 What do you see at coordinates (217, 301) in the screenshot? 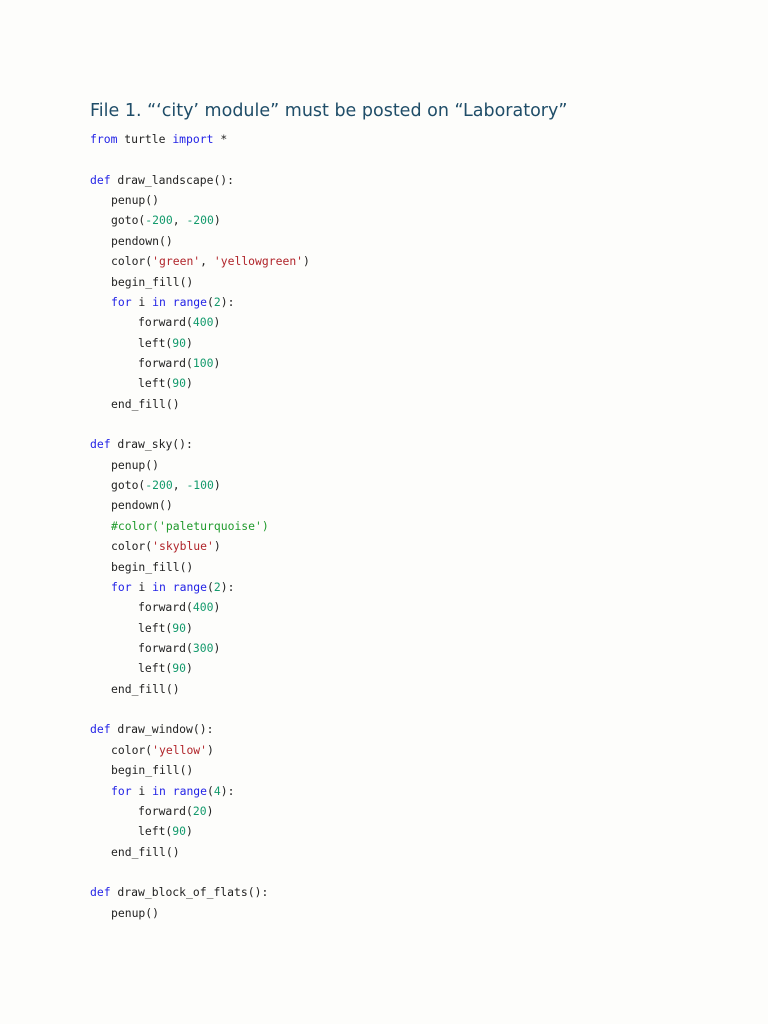
I see `code-token-num: 2` at bounding box center [217, 301].